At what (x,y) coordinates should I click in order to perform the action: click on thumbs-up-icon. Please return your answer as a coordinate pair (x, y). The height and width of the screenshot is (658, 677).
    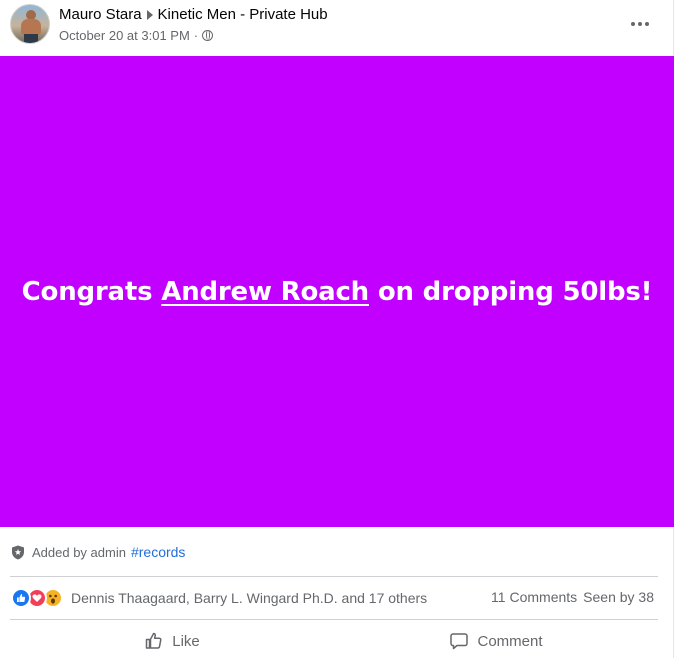
    Looking at the image, I should click on (153, 640).